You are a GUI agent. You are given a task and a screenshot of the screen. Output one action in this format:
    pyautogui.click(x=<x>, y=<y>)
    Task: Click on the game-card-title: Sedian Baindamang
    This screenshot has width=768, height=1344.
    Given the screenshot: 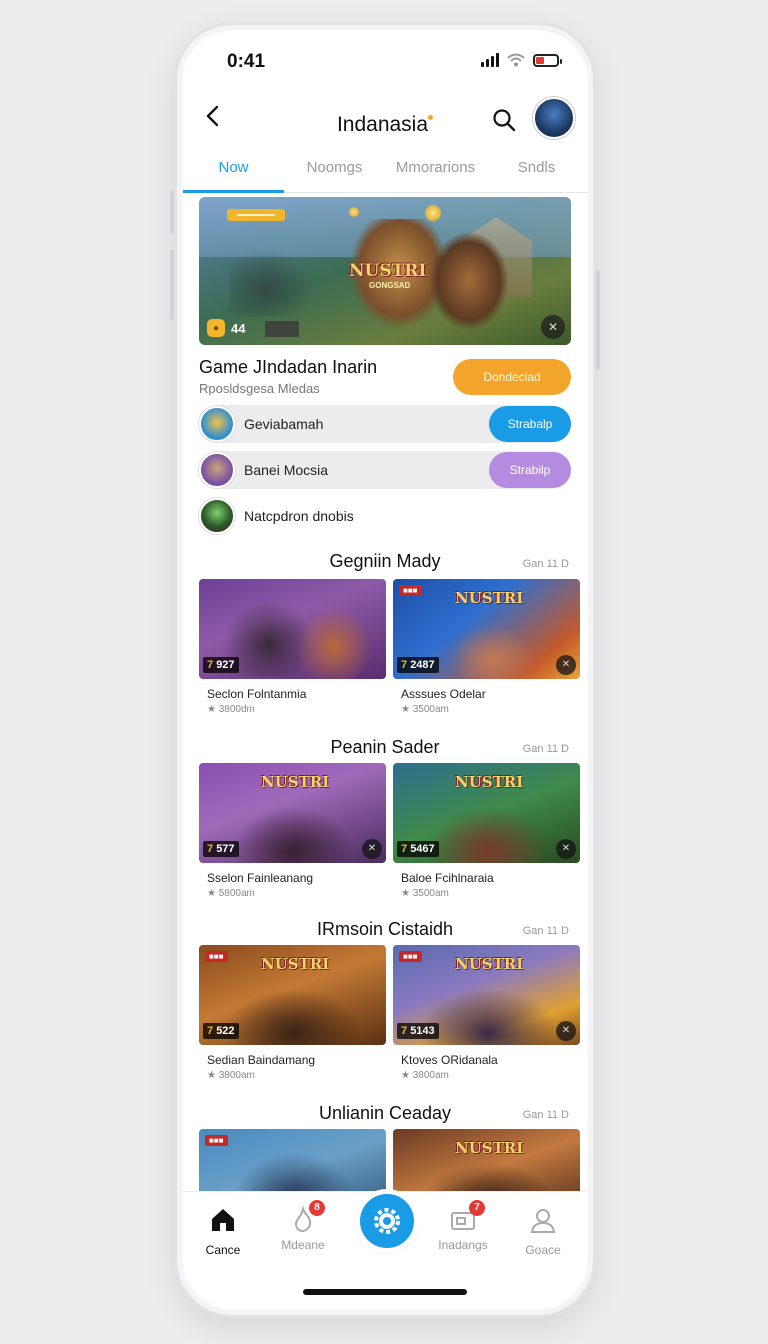 What is the action you would take?
    pyautogui.click(x=261, y=1060)
    